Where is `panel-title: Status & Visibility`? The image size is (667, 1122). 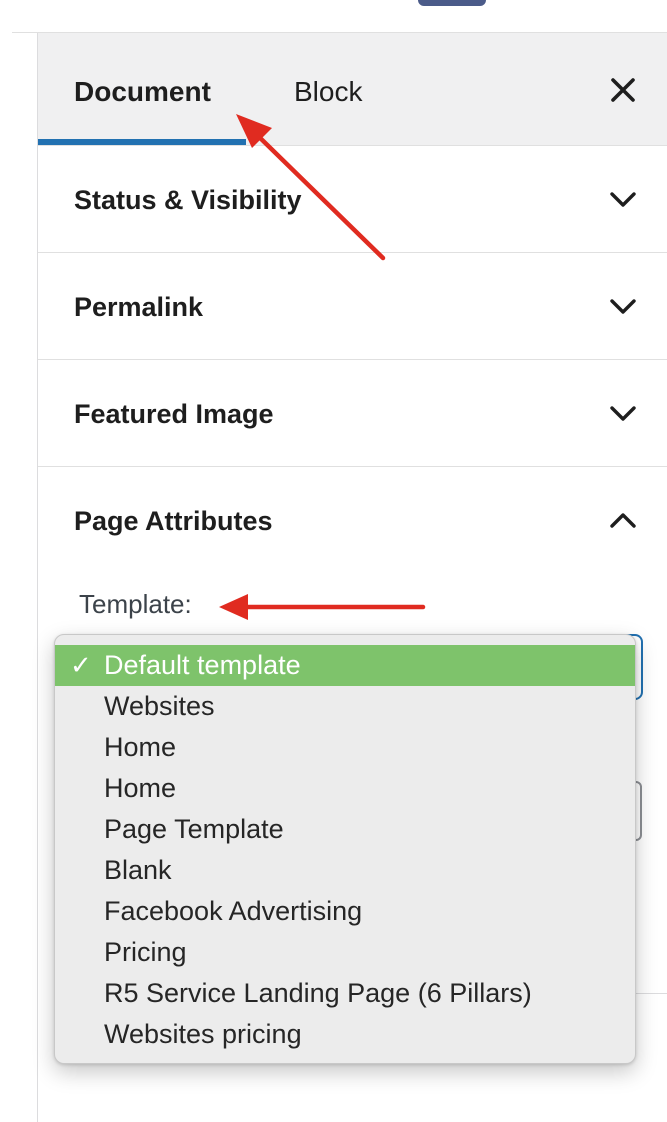
panel-title: Status & Visibility is located at coordinates (188, 200).